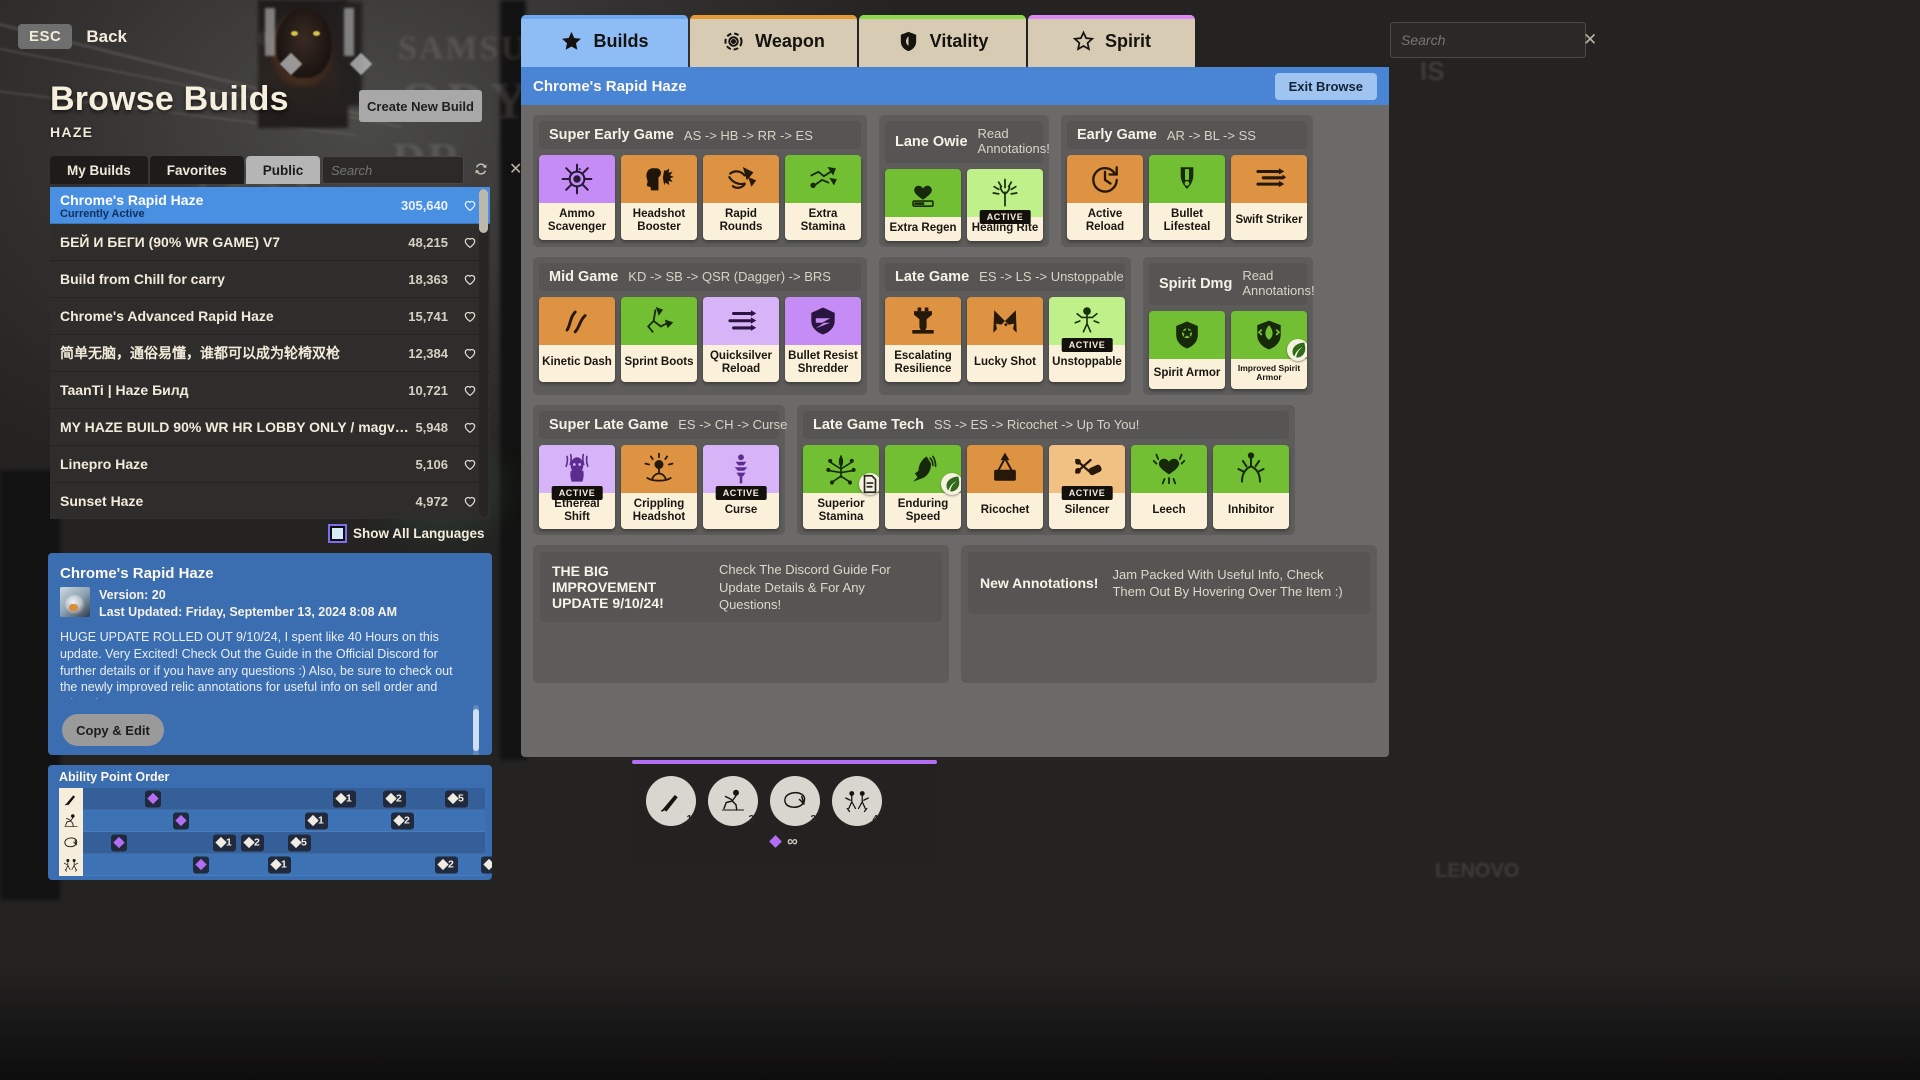 This screenshot has width=1920, height=1080. I want to click on build-list-search: ✕, so click(422, 170).